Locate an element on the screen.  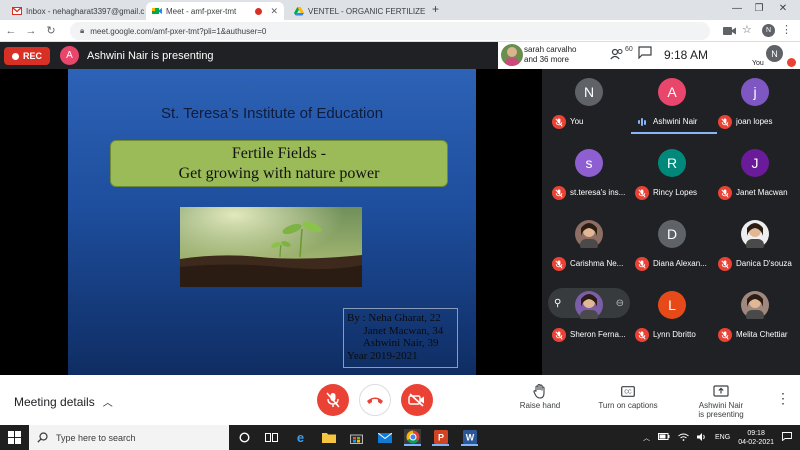
present-now-button: Ashwini Nair is presenting is located at coordinates (721, 400).